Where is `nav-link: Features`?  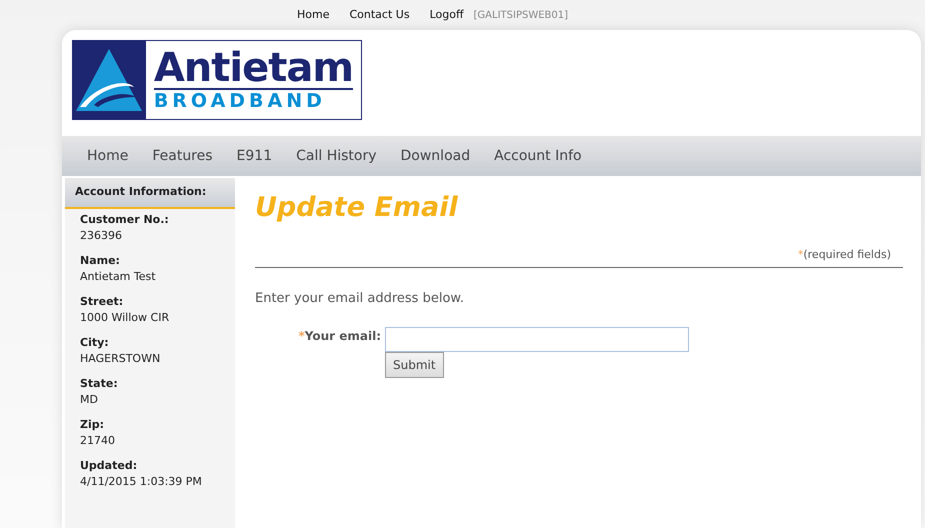
nav-link: Features is located at coordinates (182, 156).